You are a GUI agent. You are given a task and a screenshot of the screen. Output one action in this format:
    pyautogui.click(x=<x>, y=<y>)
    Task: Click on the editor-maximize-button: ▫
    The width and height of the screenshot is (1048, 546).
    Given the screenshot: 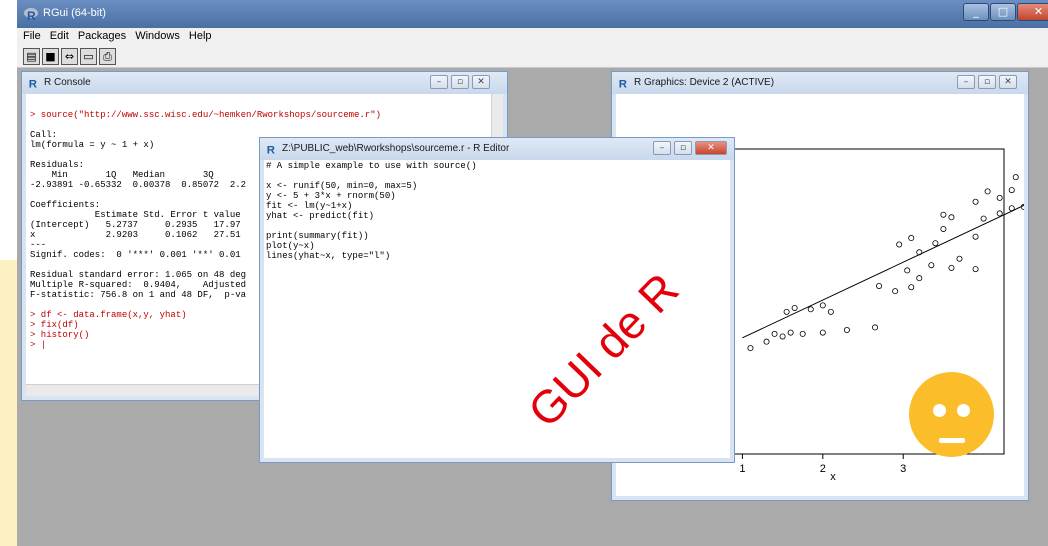 What is the action you would take?
    pyautogui.click(x=683, y=148)
    